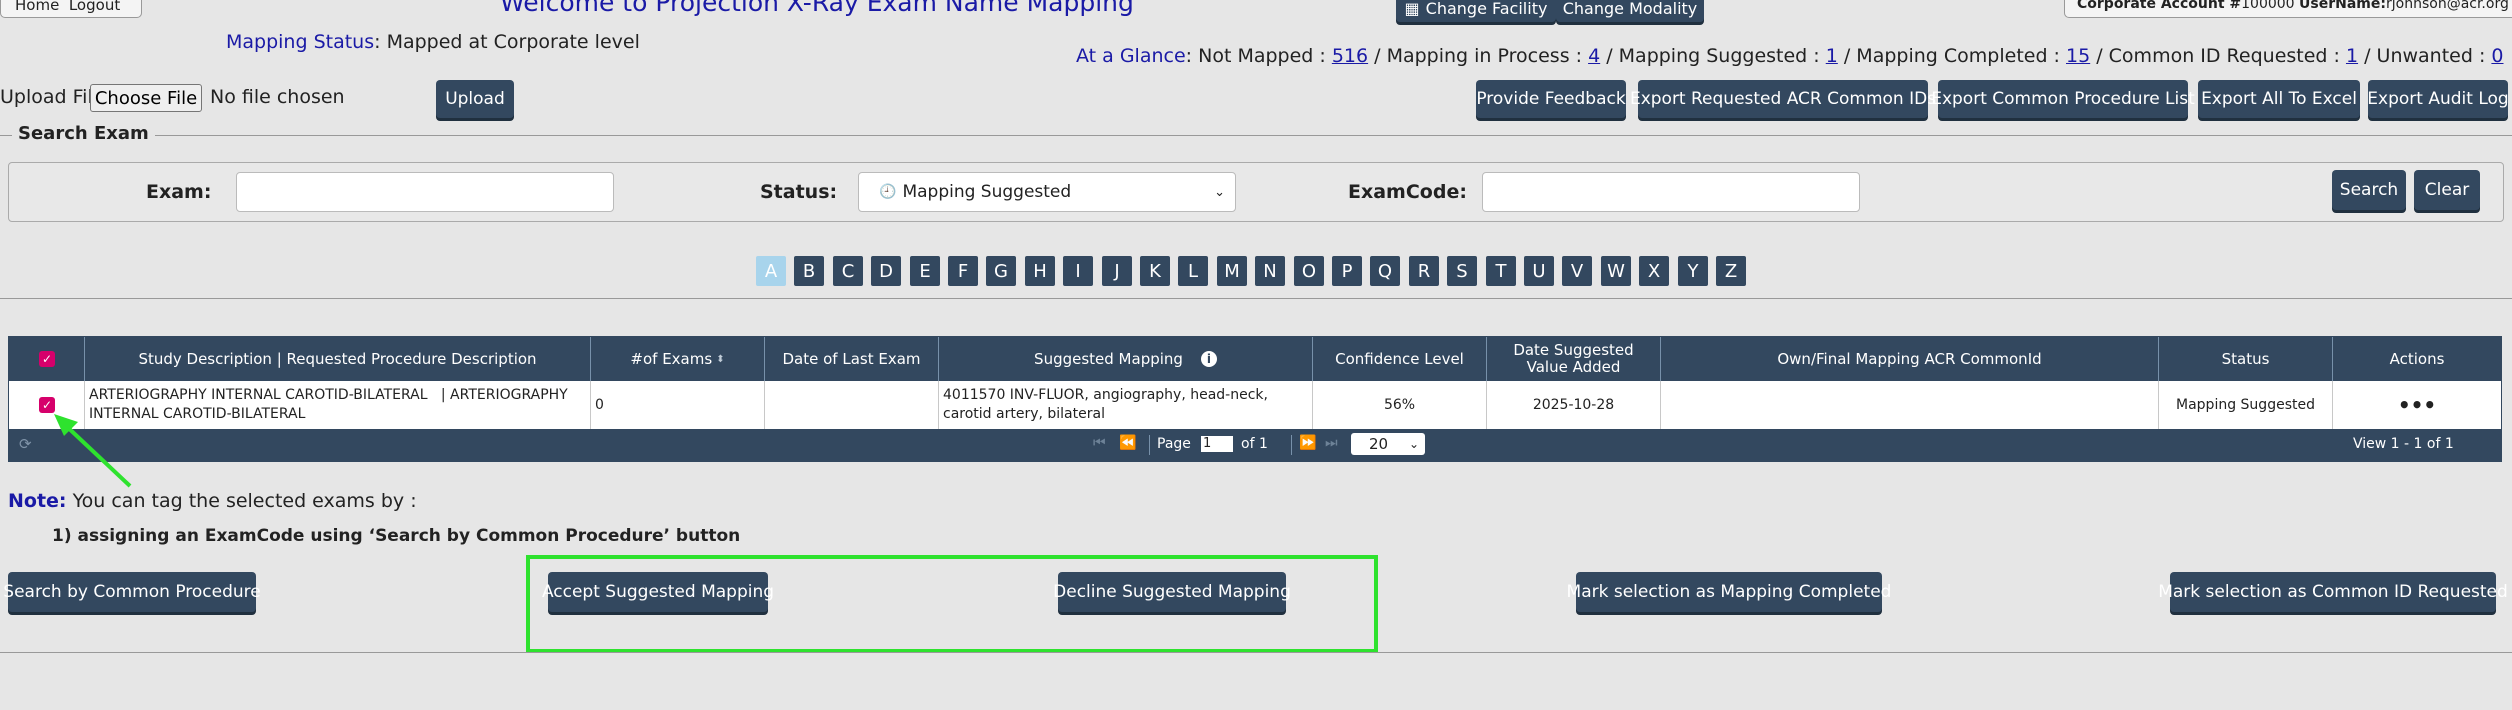  I want to click on search-button: Search, so click(2369, 190).